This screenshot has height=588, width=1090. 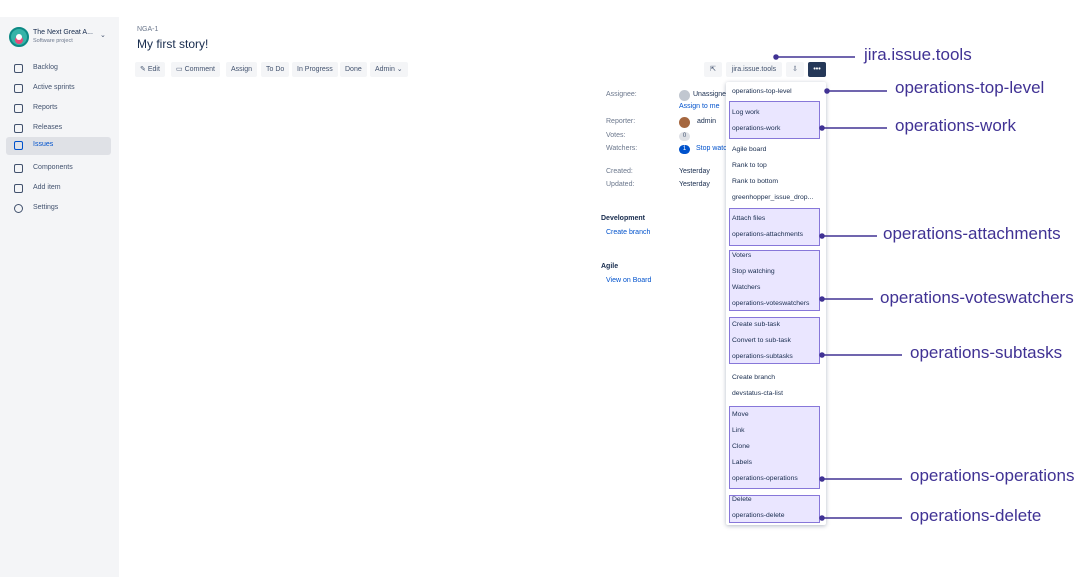 What do you see at coordinates (619, 171) in the screenshot?
I see `created-label: Created:` at bounding box center [619, 171].